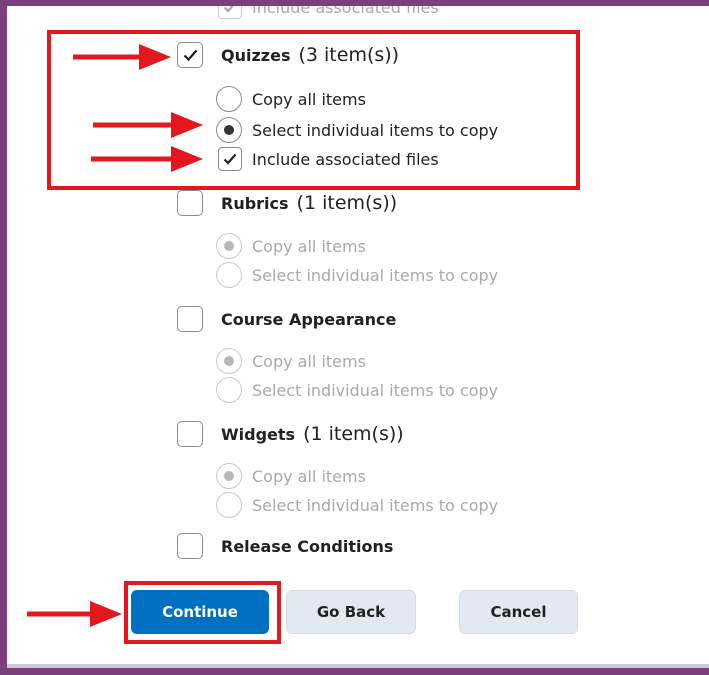 The image size is (709, 675). I want to click on widgets-select-individual-label: Select individual items to copy, so click(375, 505).